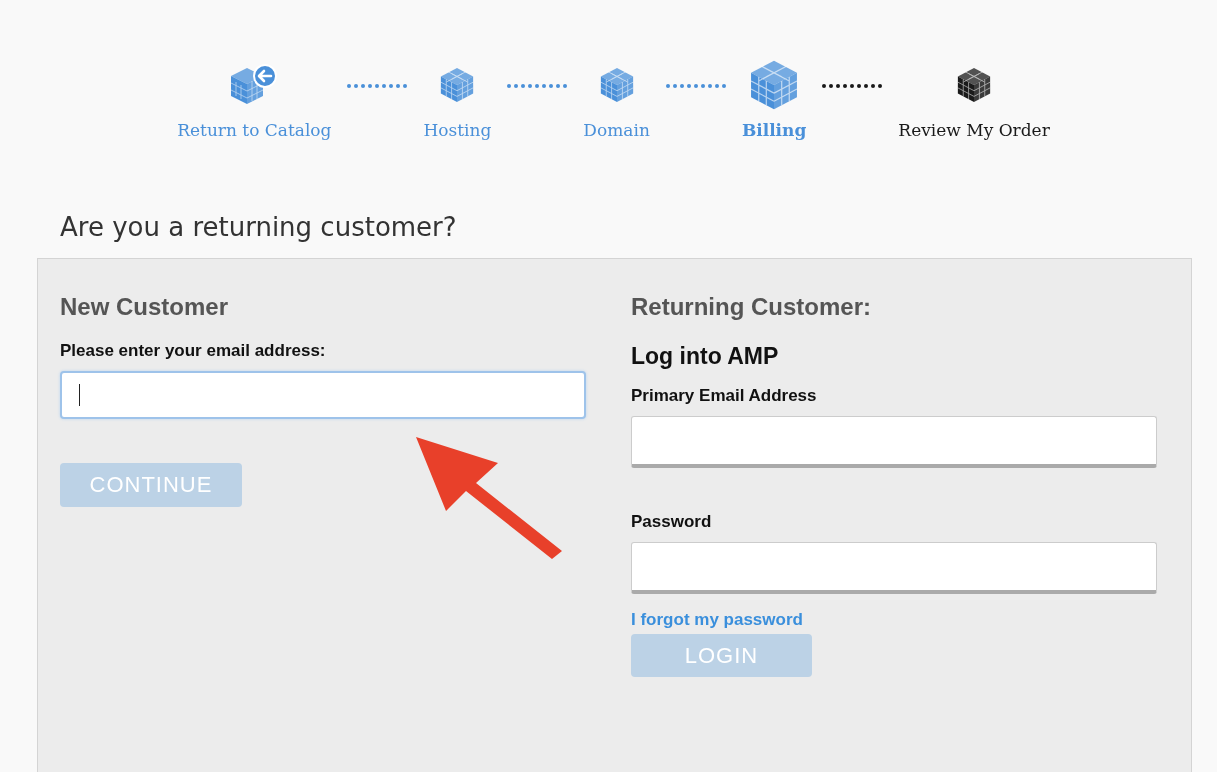  What do you see at coordinates (974, 130) in the screenshot?
I see `step-link: Review My Order` at bounding box center [974, 130].